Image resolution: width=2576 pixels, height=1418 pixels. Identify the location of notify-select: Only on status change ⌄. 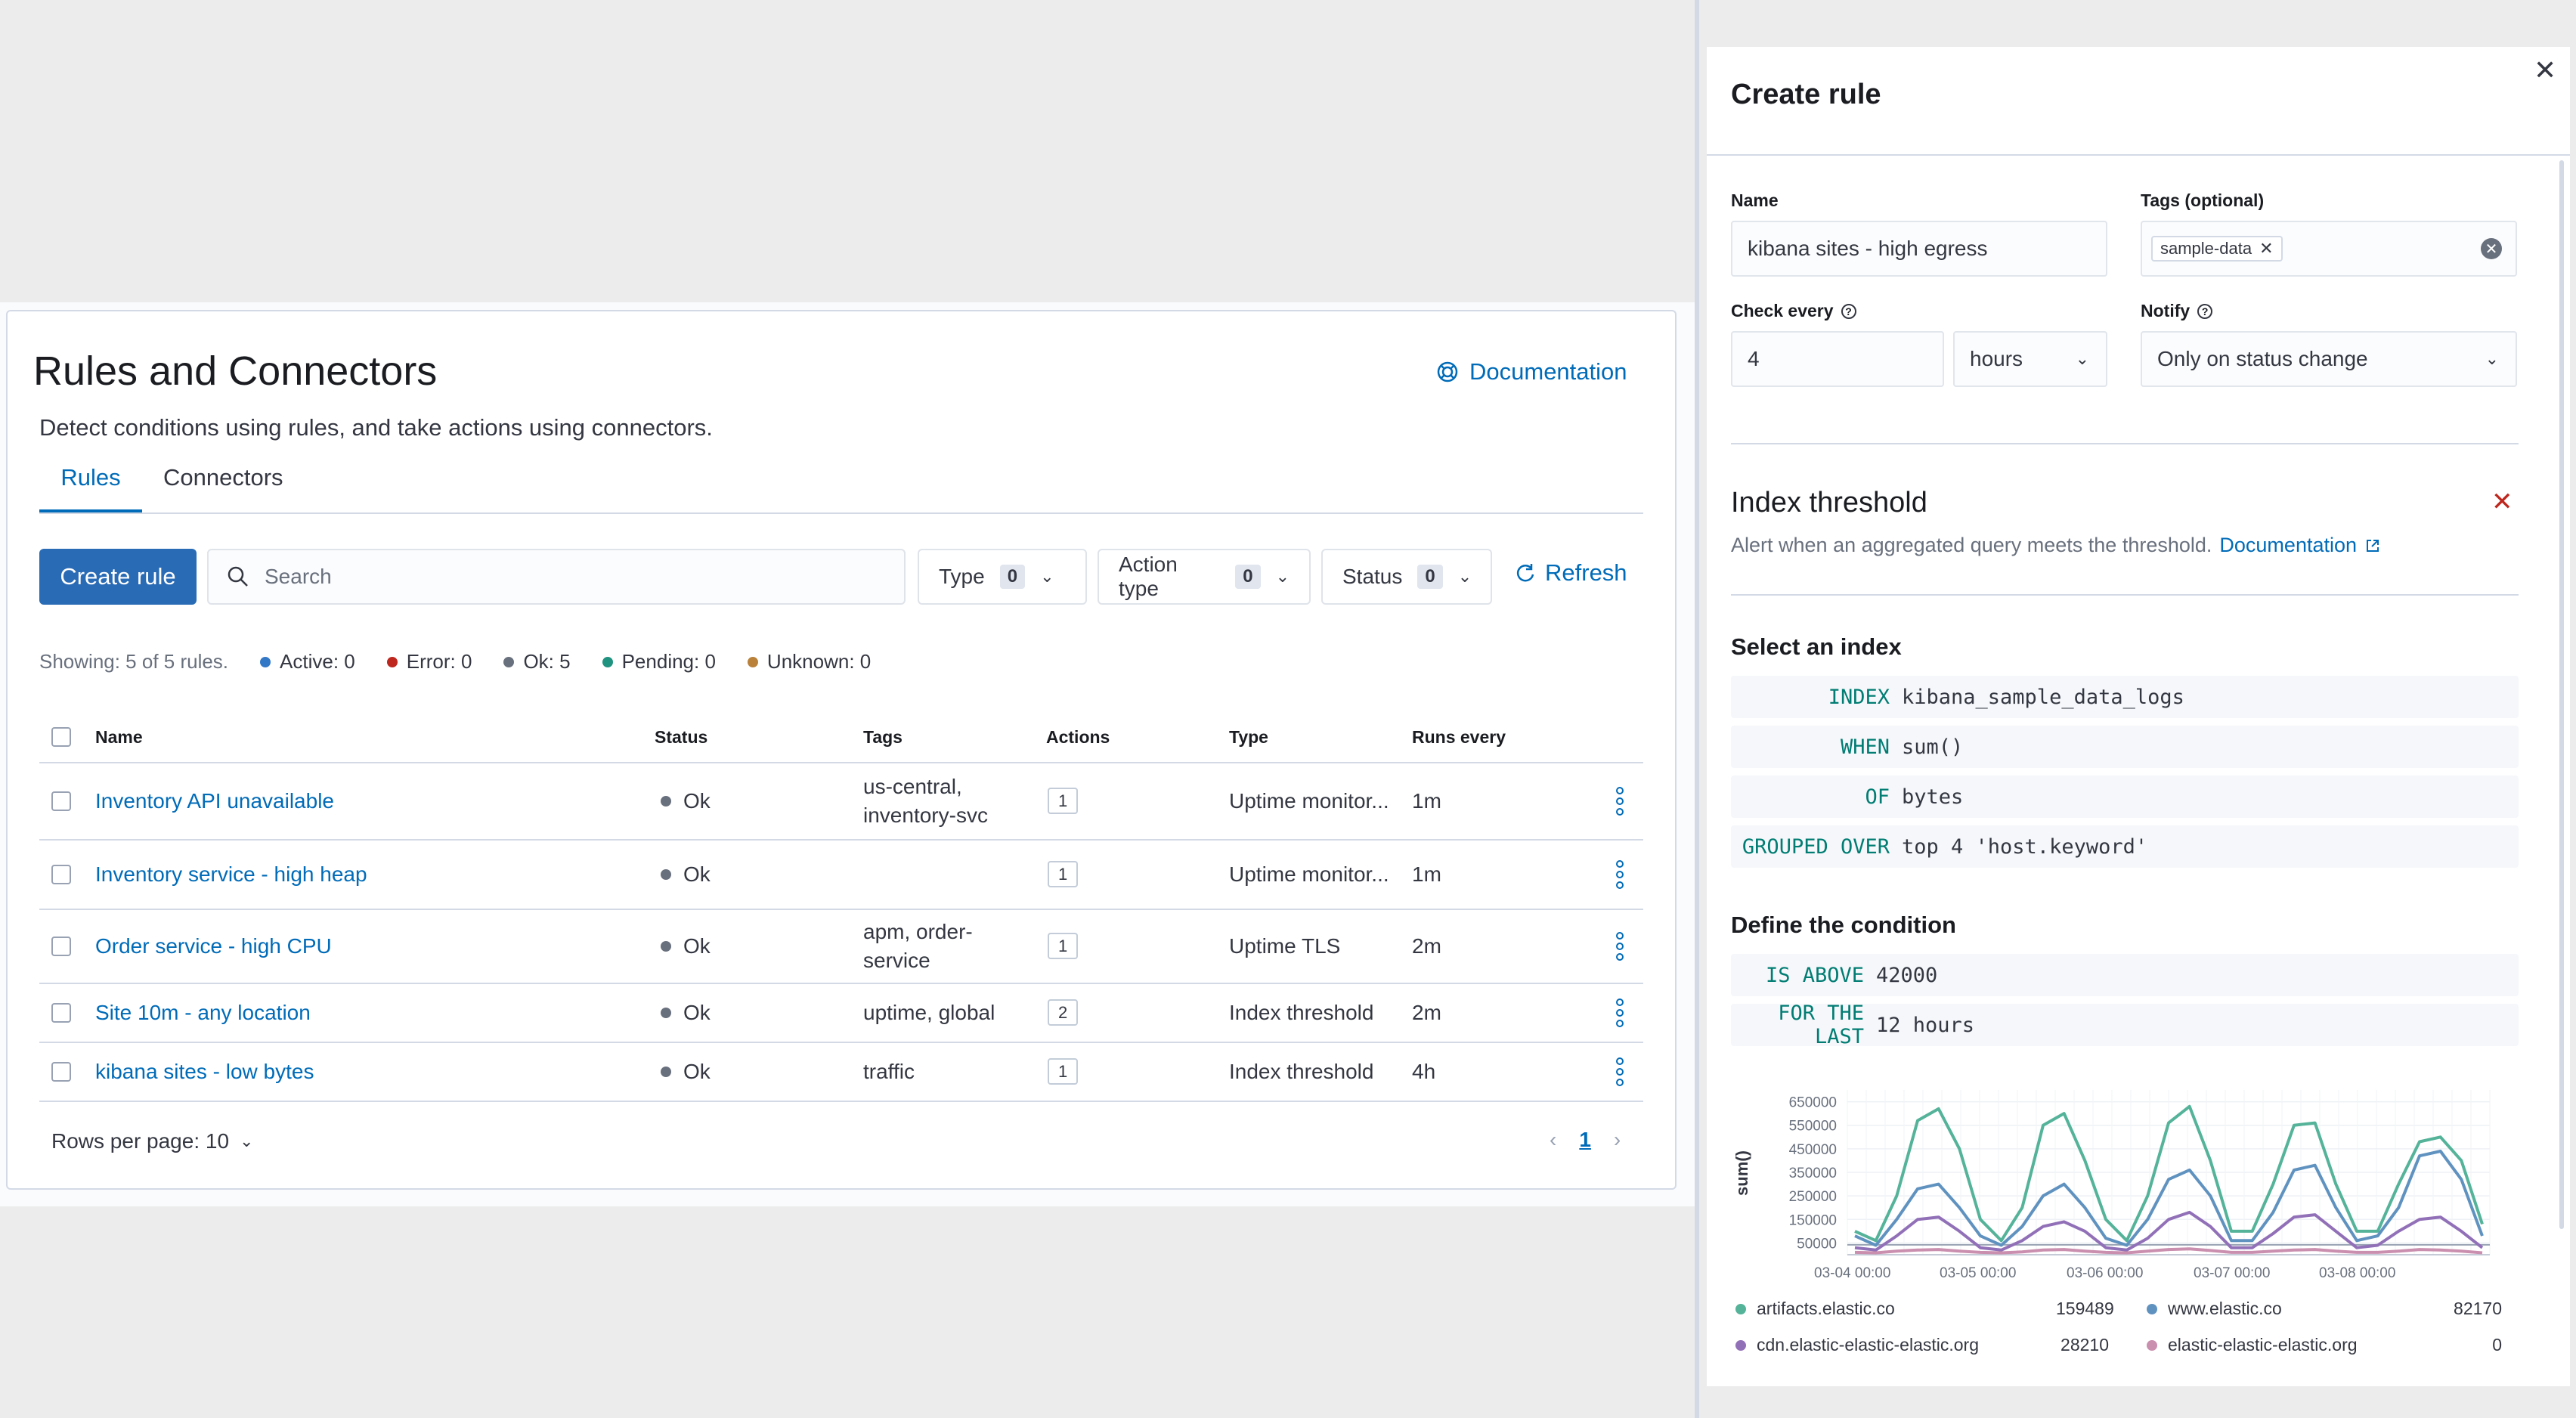
(2329, 359).